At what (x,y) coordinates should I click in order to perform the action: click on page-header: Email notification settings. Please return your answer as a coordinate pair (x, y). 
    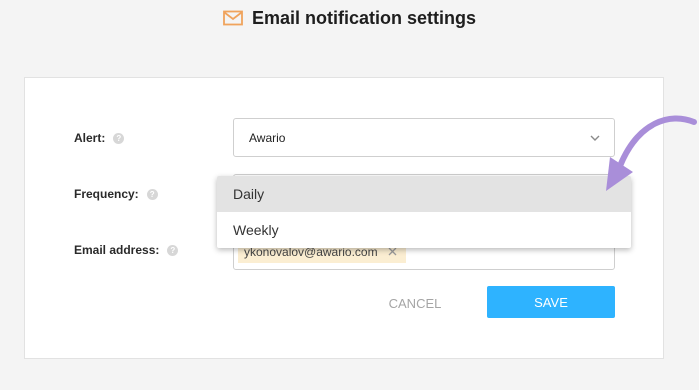
    Looking at the image, I should click on (349, 18).